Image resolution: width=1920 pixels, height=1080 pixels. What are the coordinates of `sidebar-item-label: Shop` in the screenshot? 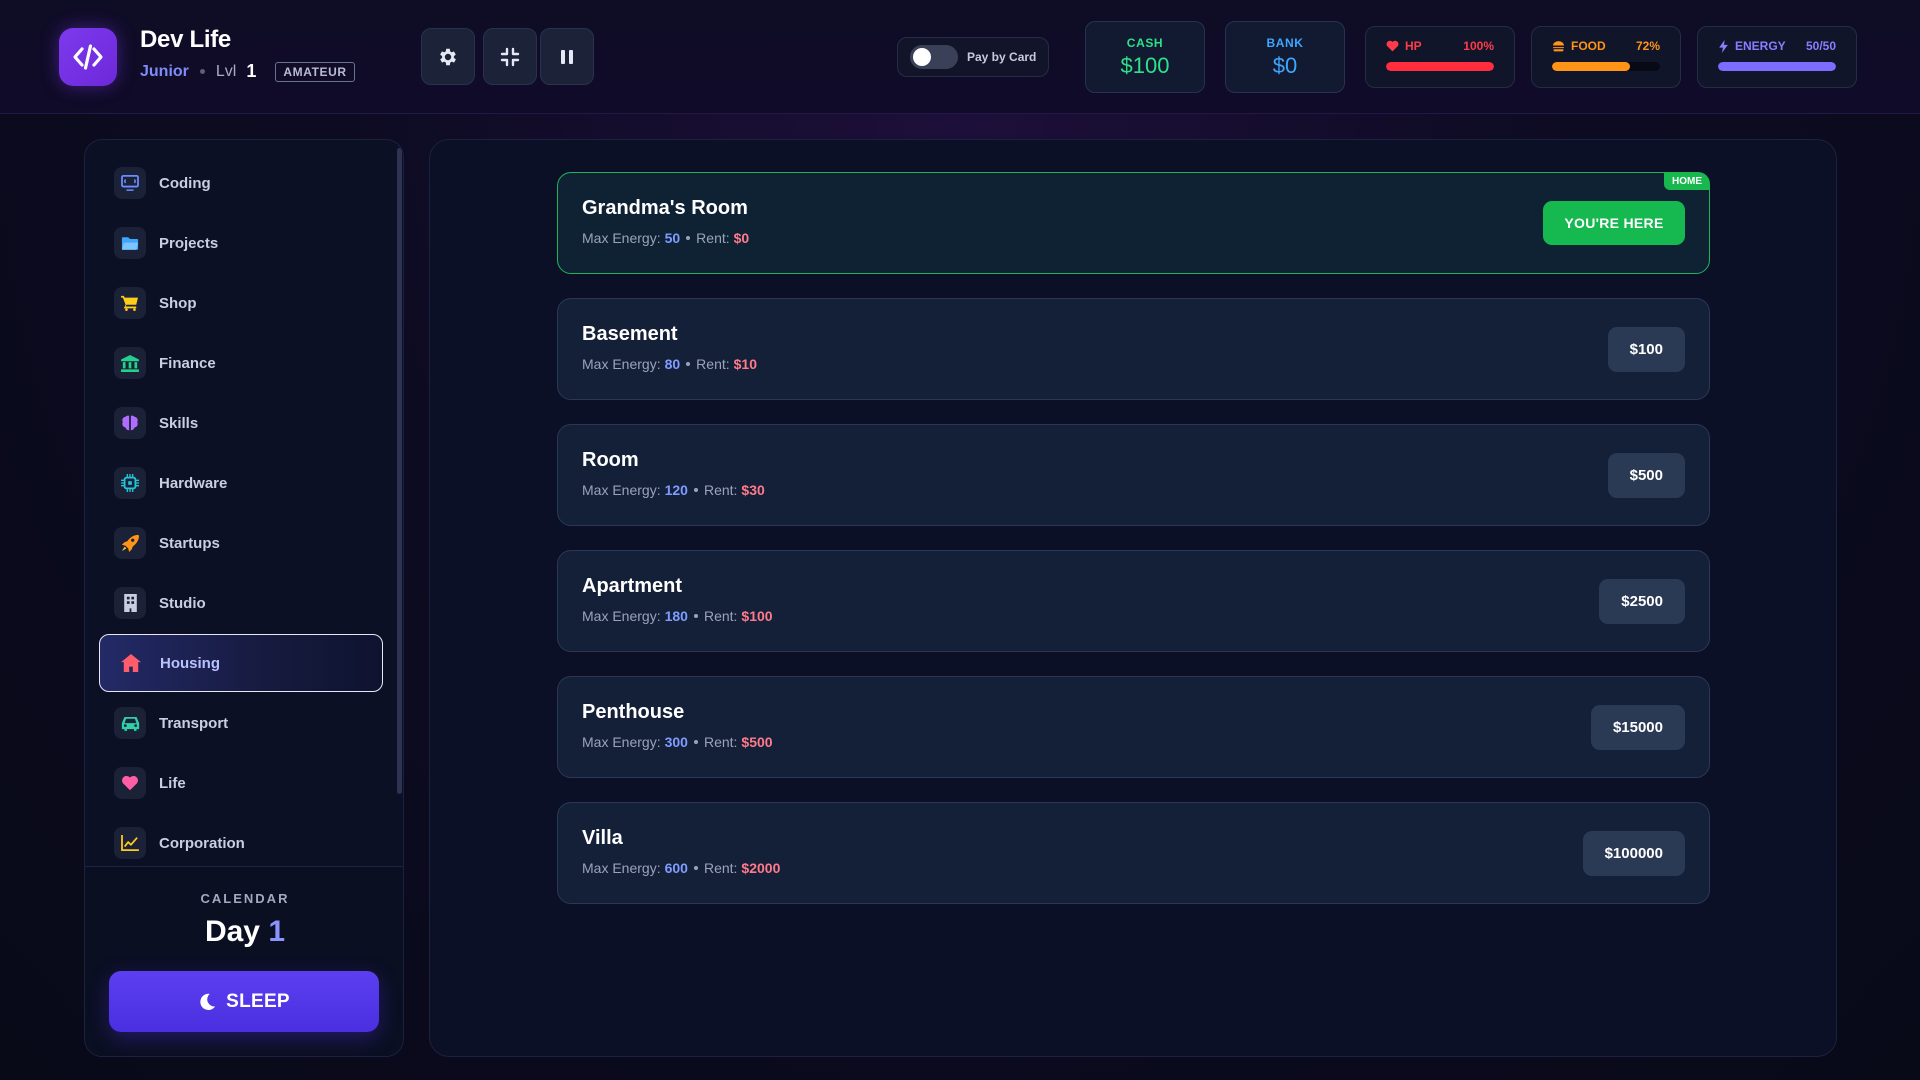 It's located at (178, 303).